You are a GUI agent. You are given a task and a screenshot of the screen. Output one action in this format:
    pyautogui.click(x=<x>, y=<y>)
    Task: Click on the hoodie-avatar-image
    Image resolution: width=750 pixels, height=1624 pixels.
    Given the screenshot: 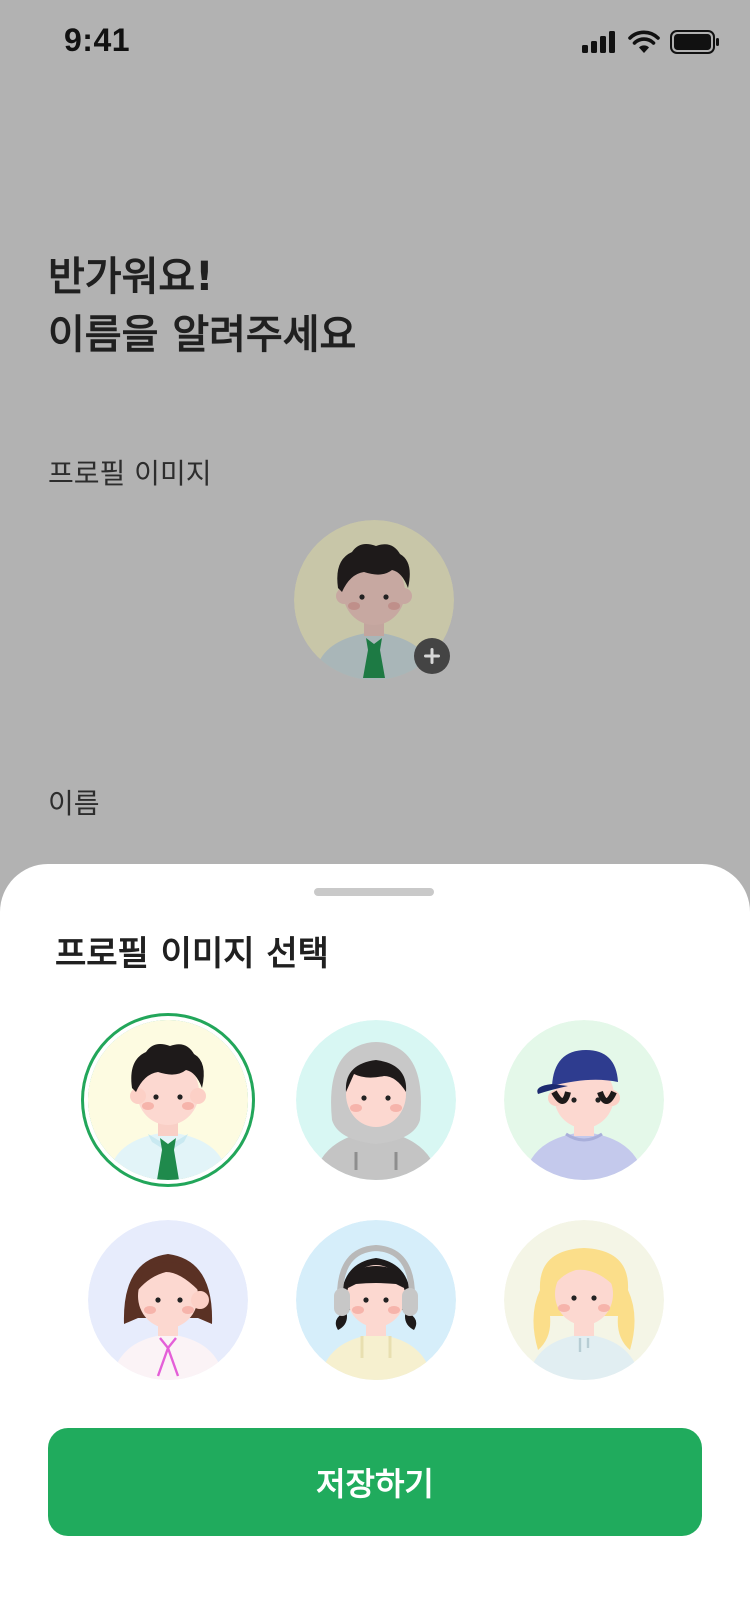 What is the action you would take?
    pyautogui.click(x=376, y=1100)
    